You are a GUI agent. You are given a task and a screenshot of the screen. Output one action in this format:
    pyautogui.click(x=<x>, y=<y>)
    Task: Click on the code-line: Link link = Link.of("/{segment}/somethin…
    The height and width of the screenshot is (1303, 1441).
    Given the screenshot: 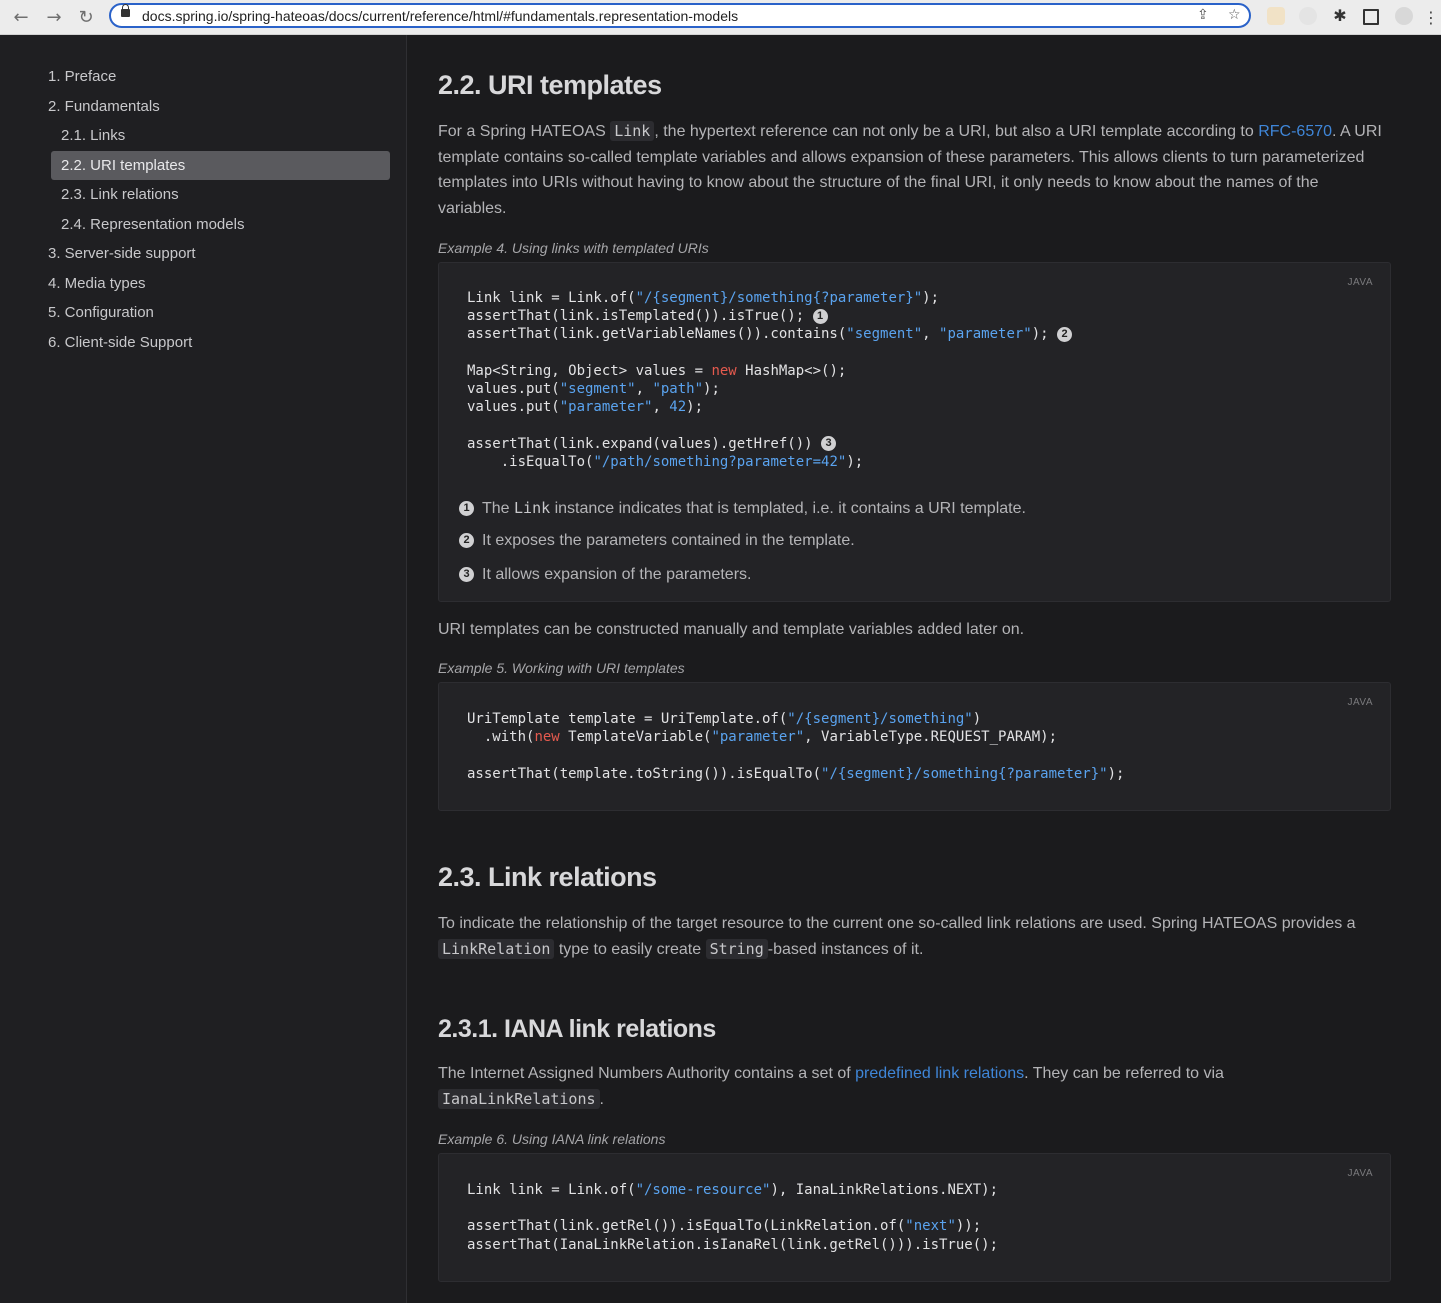 What is the action you would take?
    pyautogui.click(x=703, y=298)
    